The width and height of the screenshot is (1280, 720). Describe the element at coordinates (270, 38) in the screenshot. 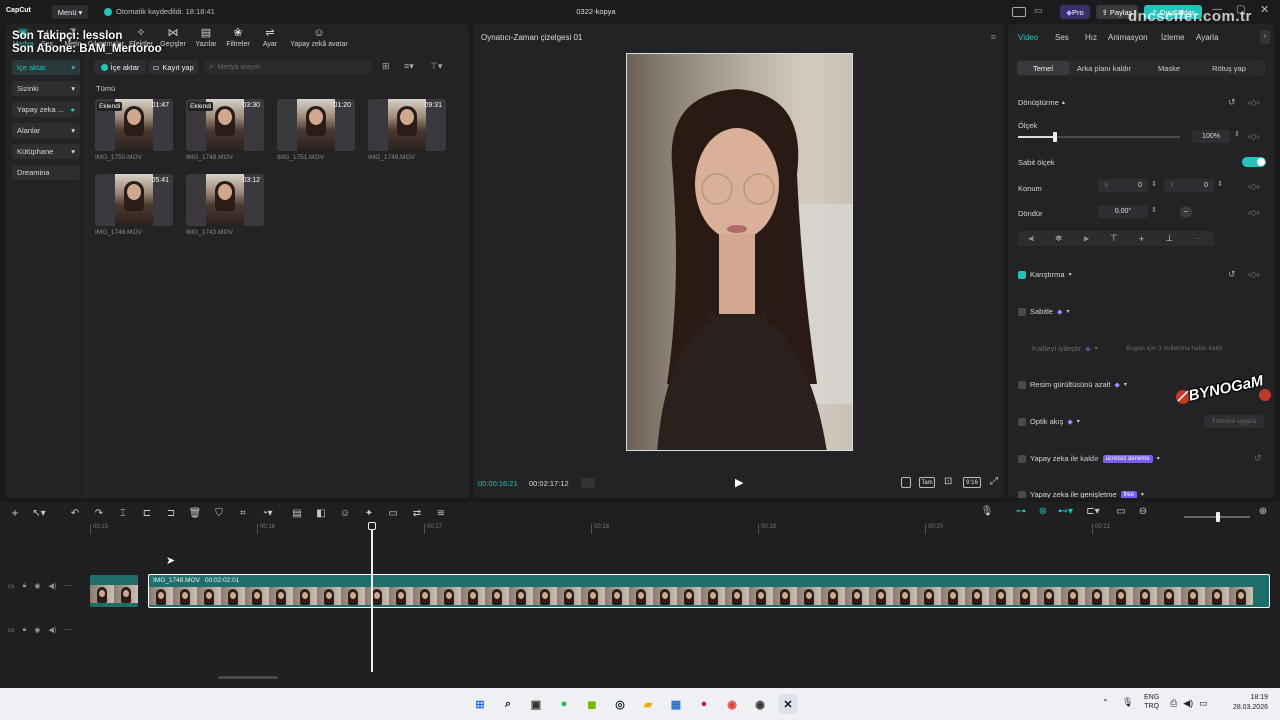

I see `tab-adjust: ⇌ Ayar` at that location.